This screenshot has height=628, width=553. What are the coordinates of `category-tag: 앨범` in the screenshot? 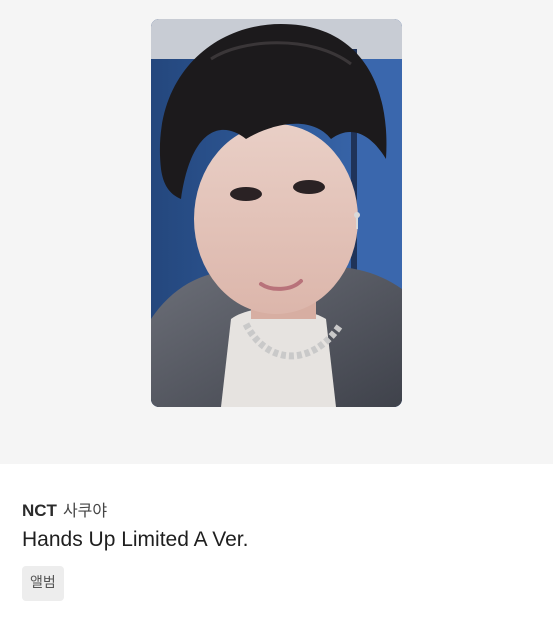 It's located at (43, 583).